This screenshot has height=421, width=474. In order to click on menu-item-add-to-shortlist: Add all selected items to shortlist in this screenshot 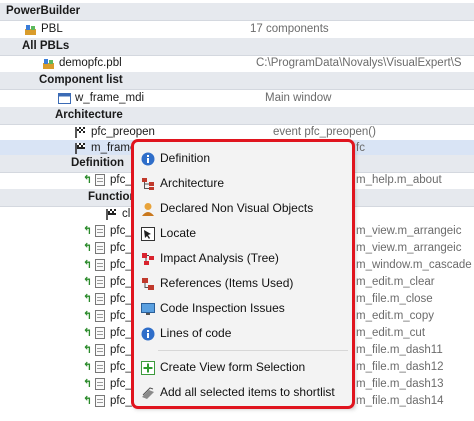, I will do `click(243, 392)`.